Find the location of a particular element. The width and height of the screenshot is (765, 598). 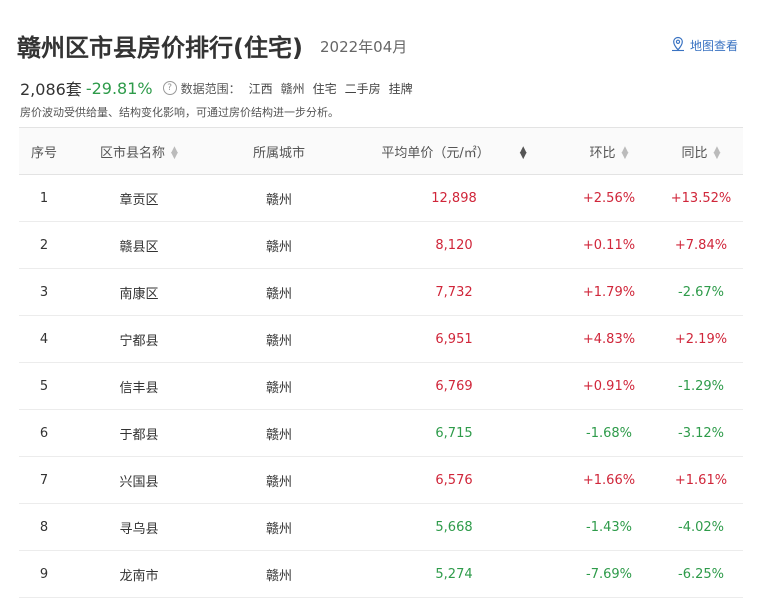

header-city: 所属城市 is located at coordinates (279, 151).